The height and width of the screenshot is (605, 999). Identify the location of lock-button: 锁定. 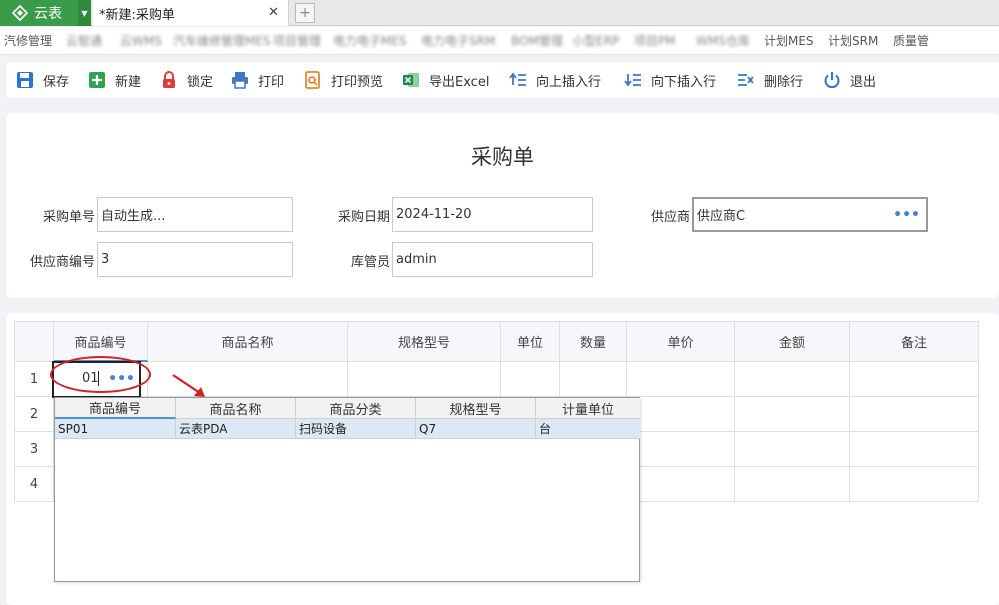
(186, 80).